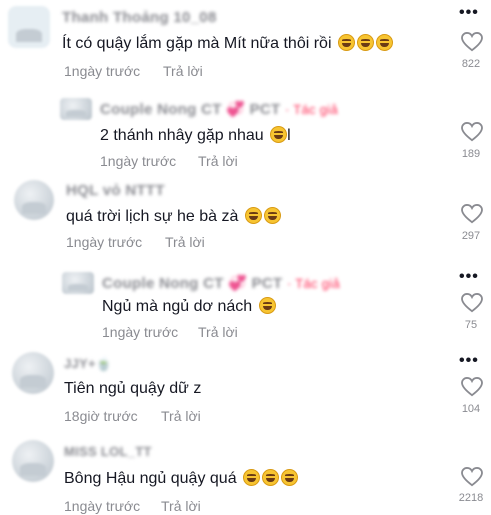  What do you see at coordinates (133, 388) in the screenshot?
I see `comment-text: Tiên ngủ quậy dữ z` at bounding box center [133, 388].